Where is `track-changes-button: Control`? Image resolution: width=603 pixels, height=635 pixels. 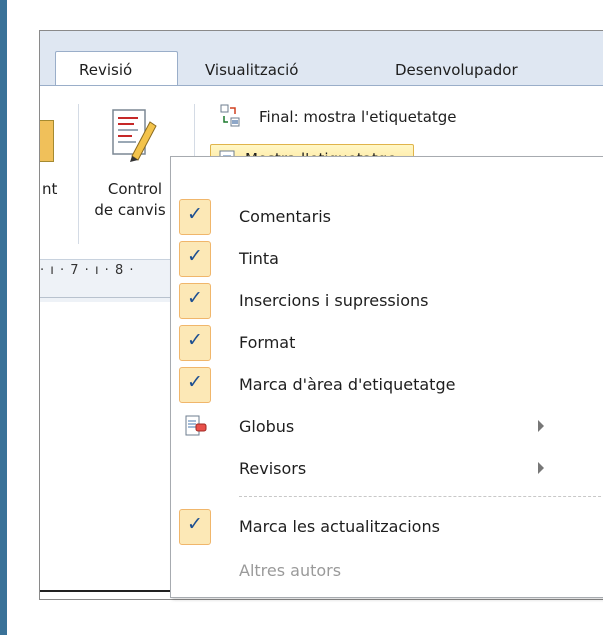
track-changes-button: Control is located at coordinates (135, 155).